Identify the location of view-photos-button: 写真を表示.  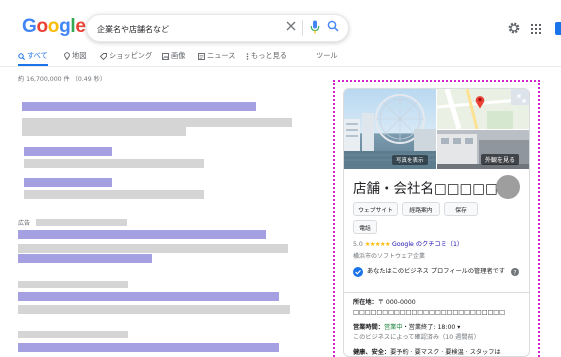
(410, 160).